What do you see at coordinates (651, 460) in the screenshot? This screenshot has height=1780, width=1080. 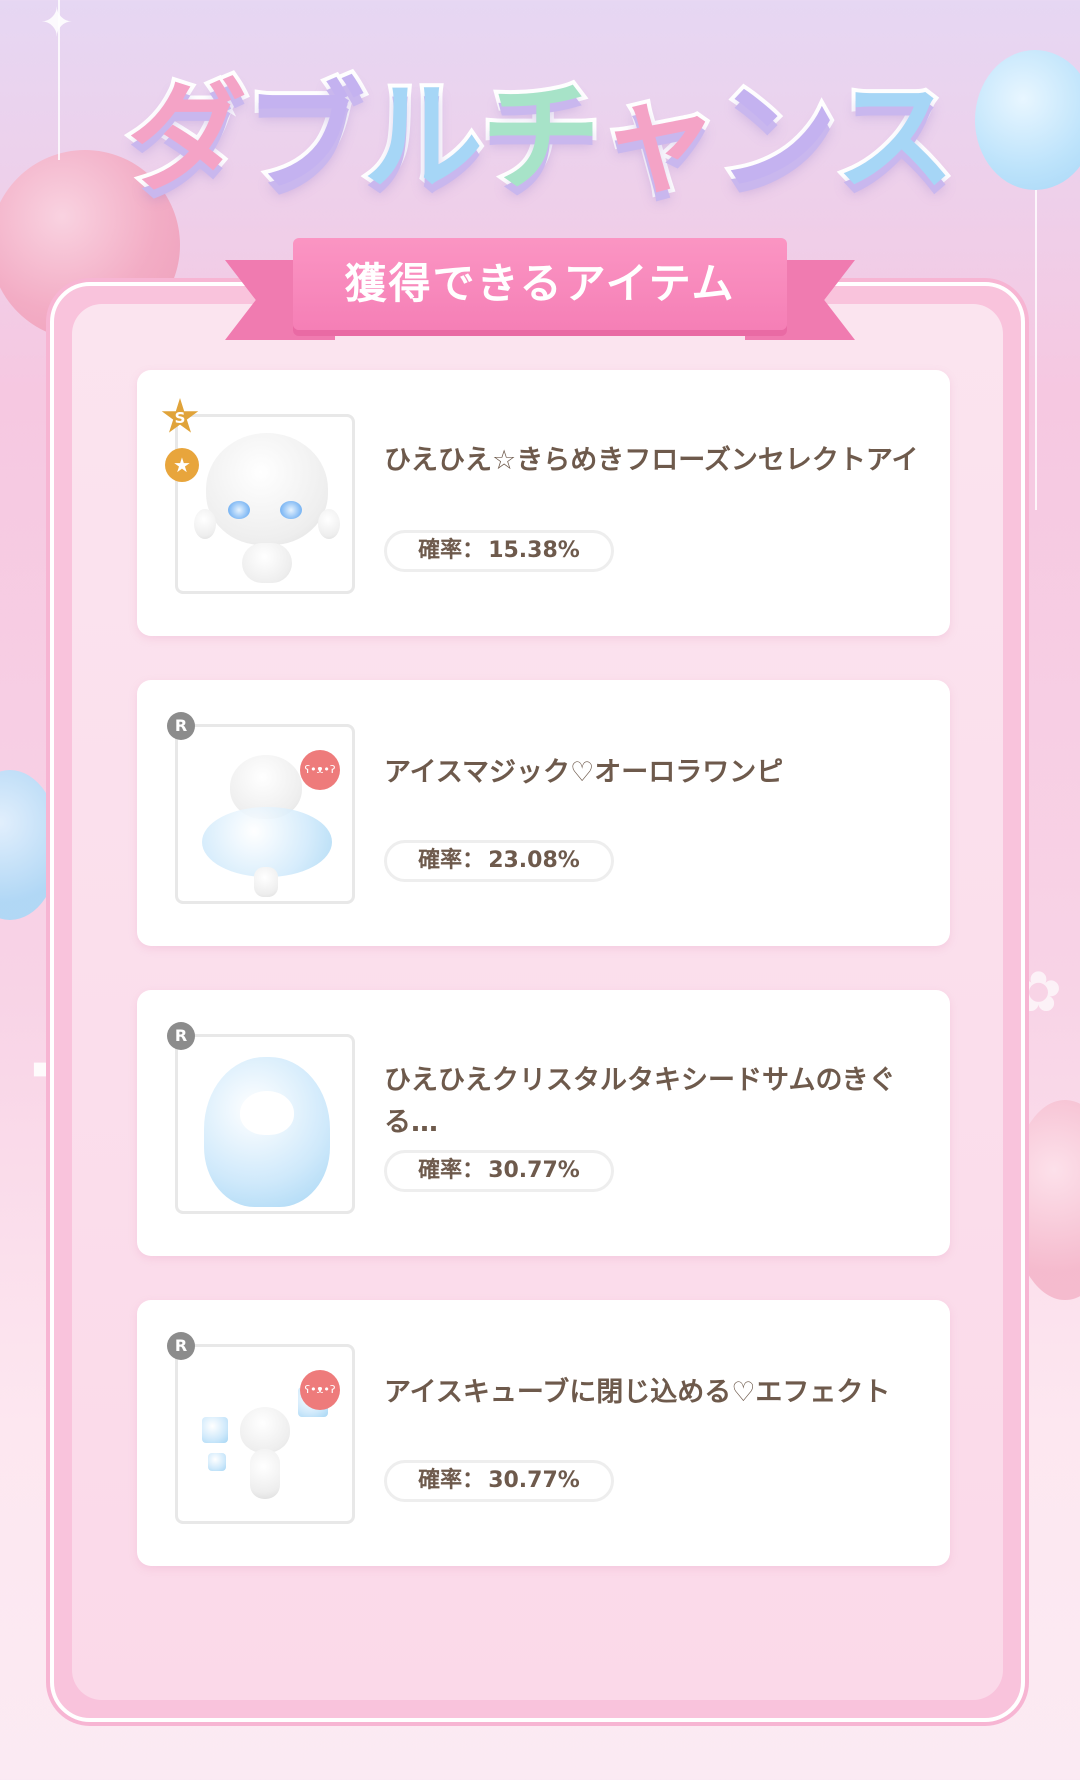 I see `item-name: ひえひえ☆きらめきフローズンセレクトアイ` at bounding box center [651, 460].